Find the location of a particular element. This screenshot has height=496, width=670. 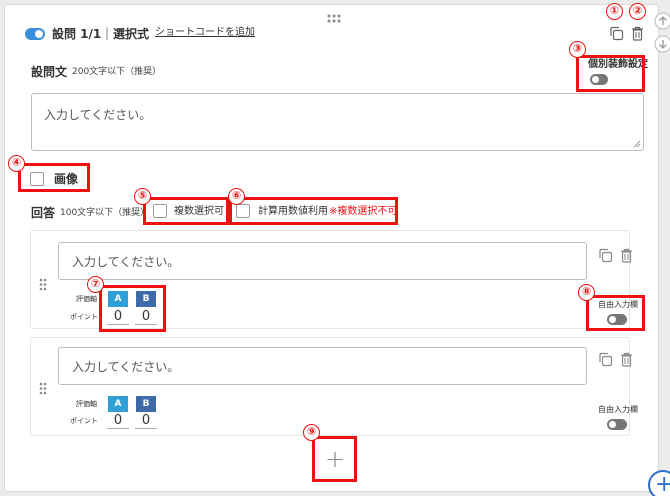

question-text-input: 入力してください。 is located at coordinates (337, 122).